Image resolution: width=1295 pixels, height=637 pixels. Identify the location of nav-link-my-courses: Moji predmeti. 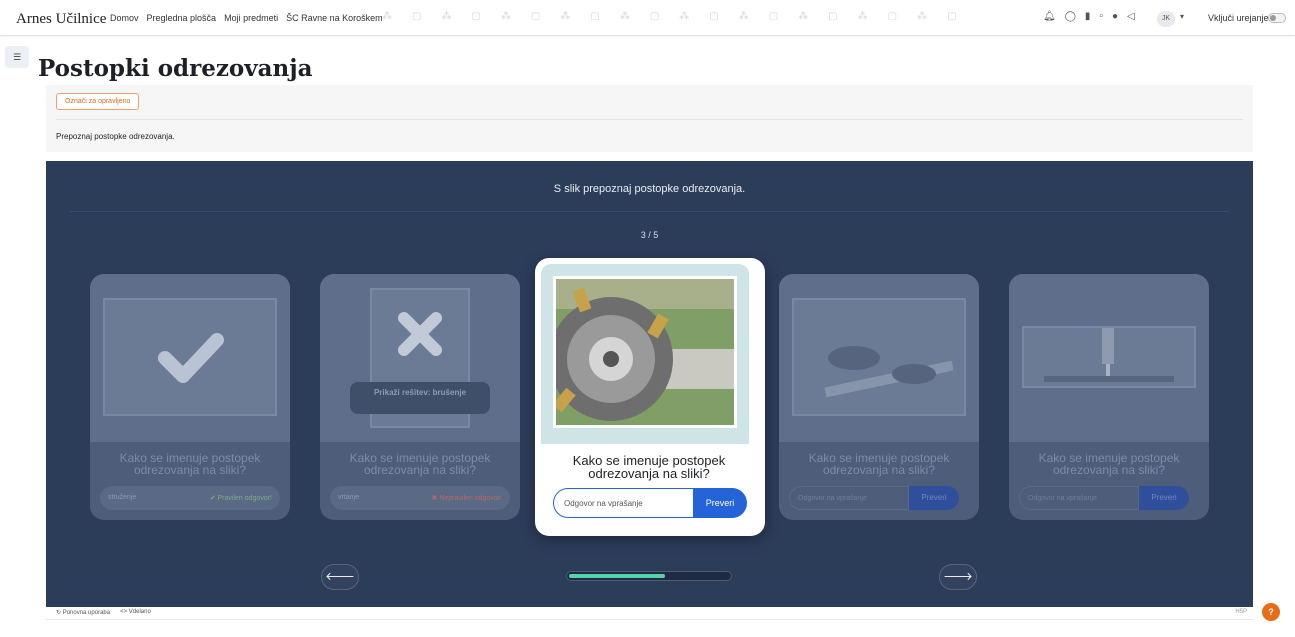
(251, 18).